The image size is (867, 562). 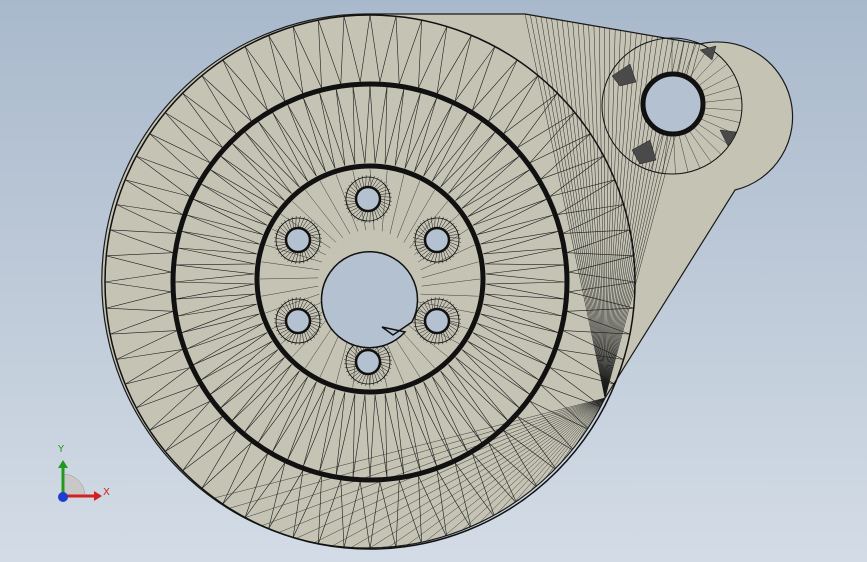 What do you see at coordinates (369, 299) in the screenshot?
I see `center-bore` at bounding box center [369, 299].